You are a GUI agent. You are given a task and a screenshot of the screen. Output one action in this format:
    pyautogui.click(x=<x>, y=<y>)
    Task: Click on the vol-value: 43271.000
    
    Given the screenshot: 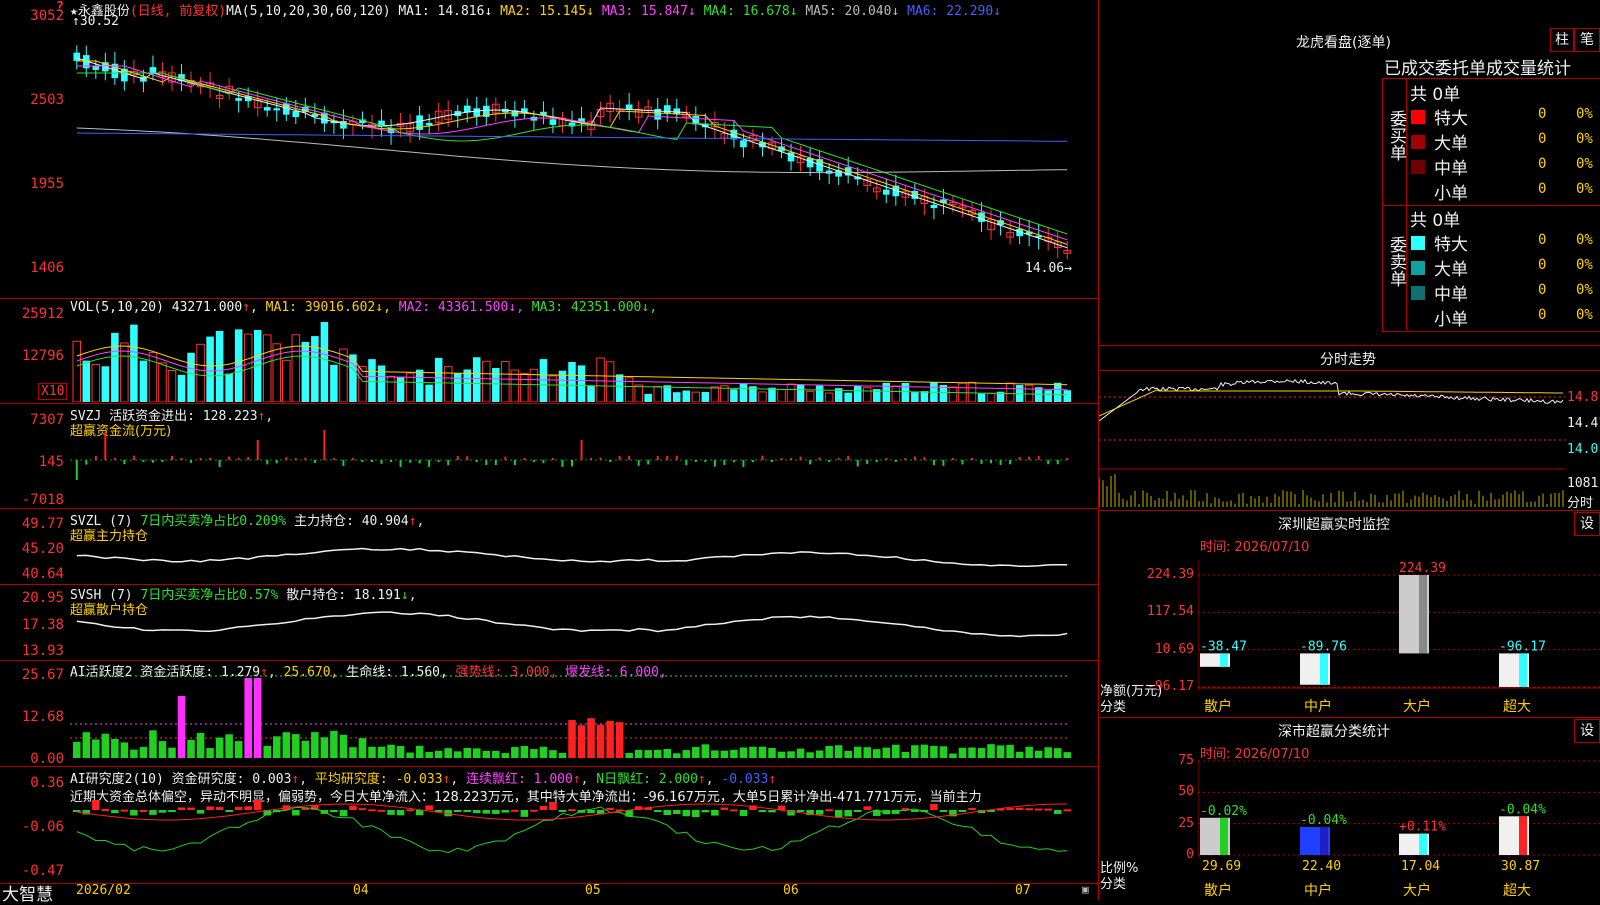 What is the action you would take?
    pyautogui.click(x=207, y=307)
    